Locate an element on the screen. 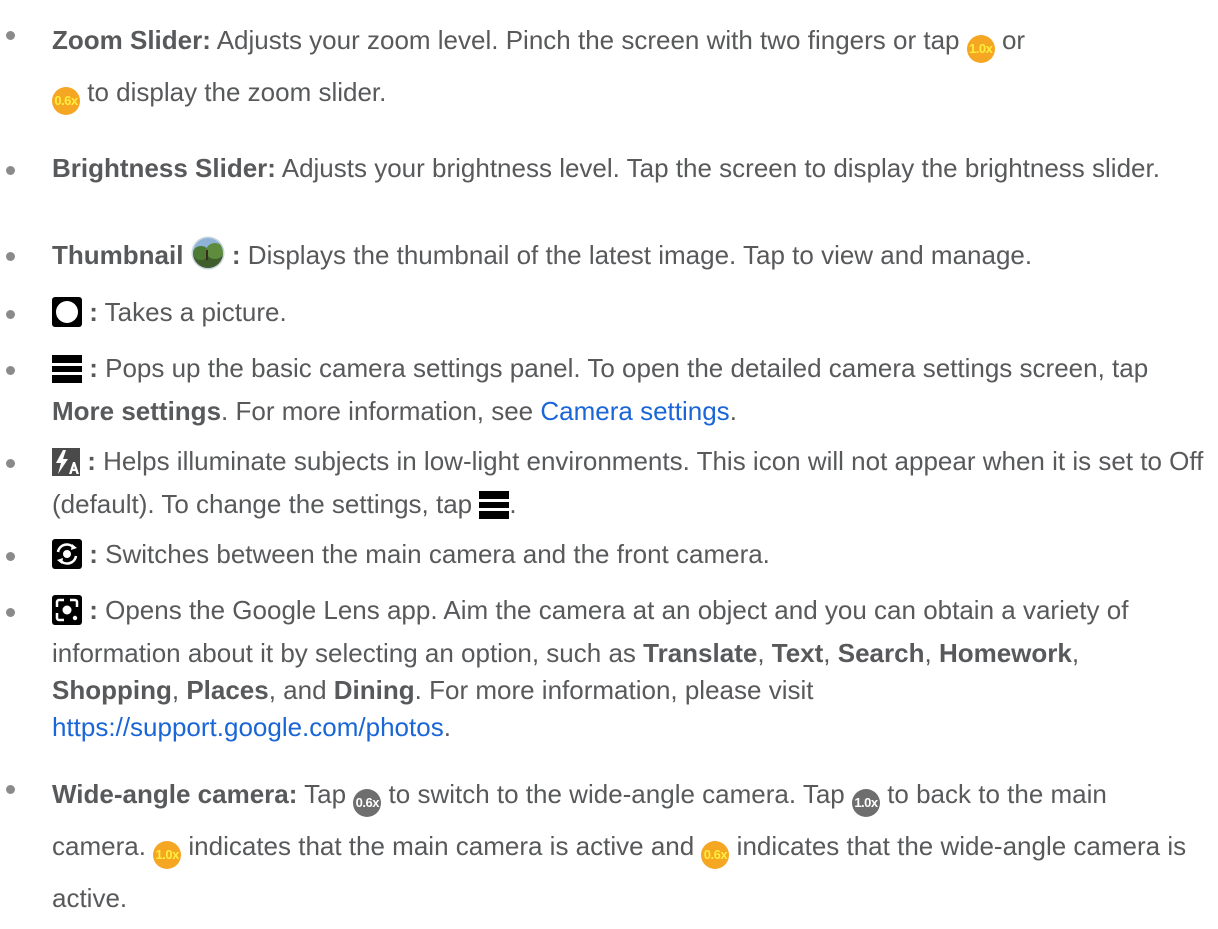  item-title: Brightness Slider: is located at coordinates (164, 168).